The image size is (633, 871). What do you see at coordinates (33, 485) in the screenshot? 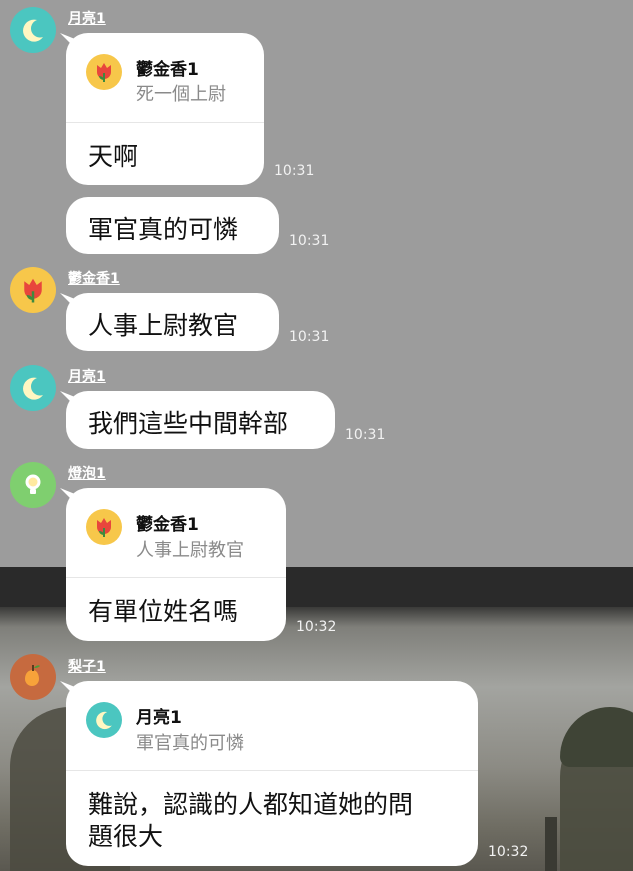
I see `bulb-icon` at bounding box center [33, 485].